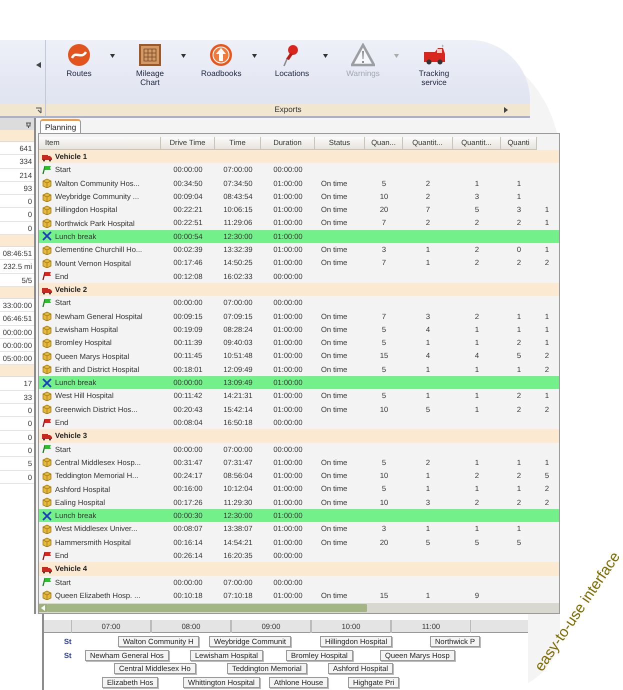 Image resolution: width=623 pixels, height=690 pixels. Describe the element at coordinates (79, 55) in the screenshot. I see `route-icon` at that location.